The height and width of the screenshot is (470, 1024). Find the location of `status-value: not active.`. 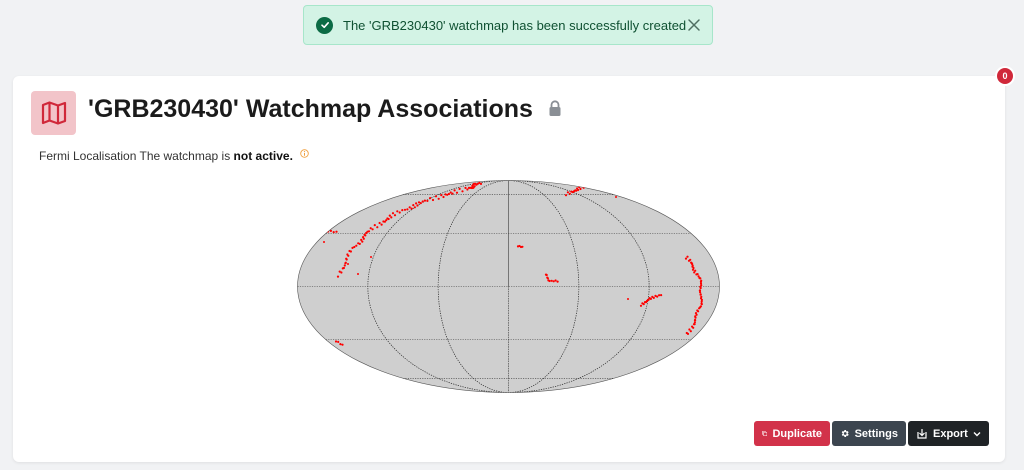

status-value: not active. is located at coordinates (263, 156).